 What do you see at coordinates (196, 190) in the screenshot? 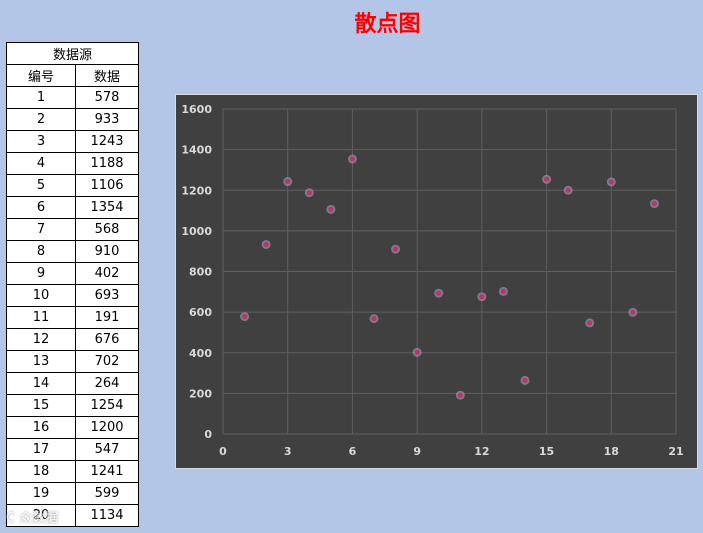
I see `y-tick-label: 1200` at bounding box center [196, 190].